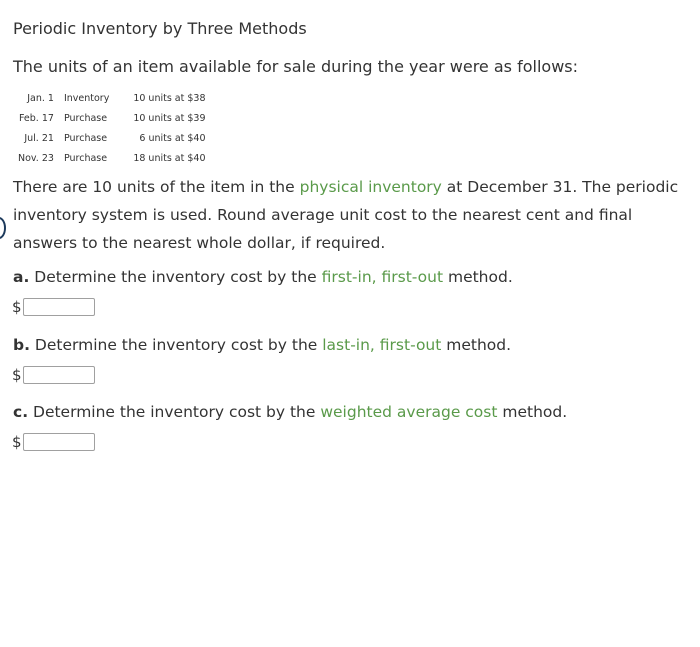 The height and width of the screenshot is (647, 700). I want to click on answer-c: $, so click(53, 442).